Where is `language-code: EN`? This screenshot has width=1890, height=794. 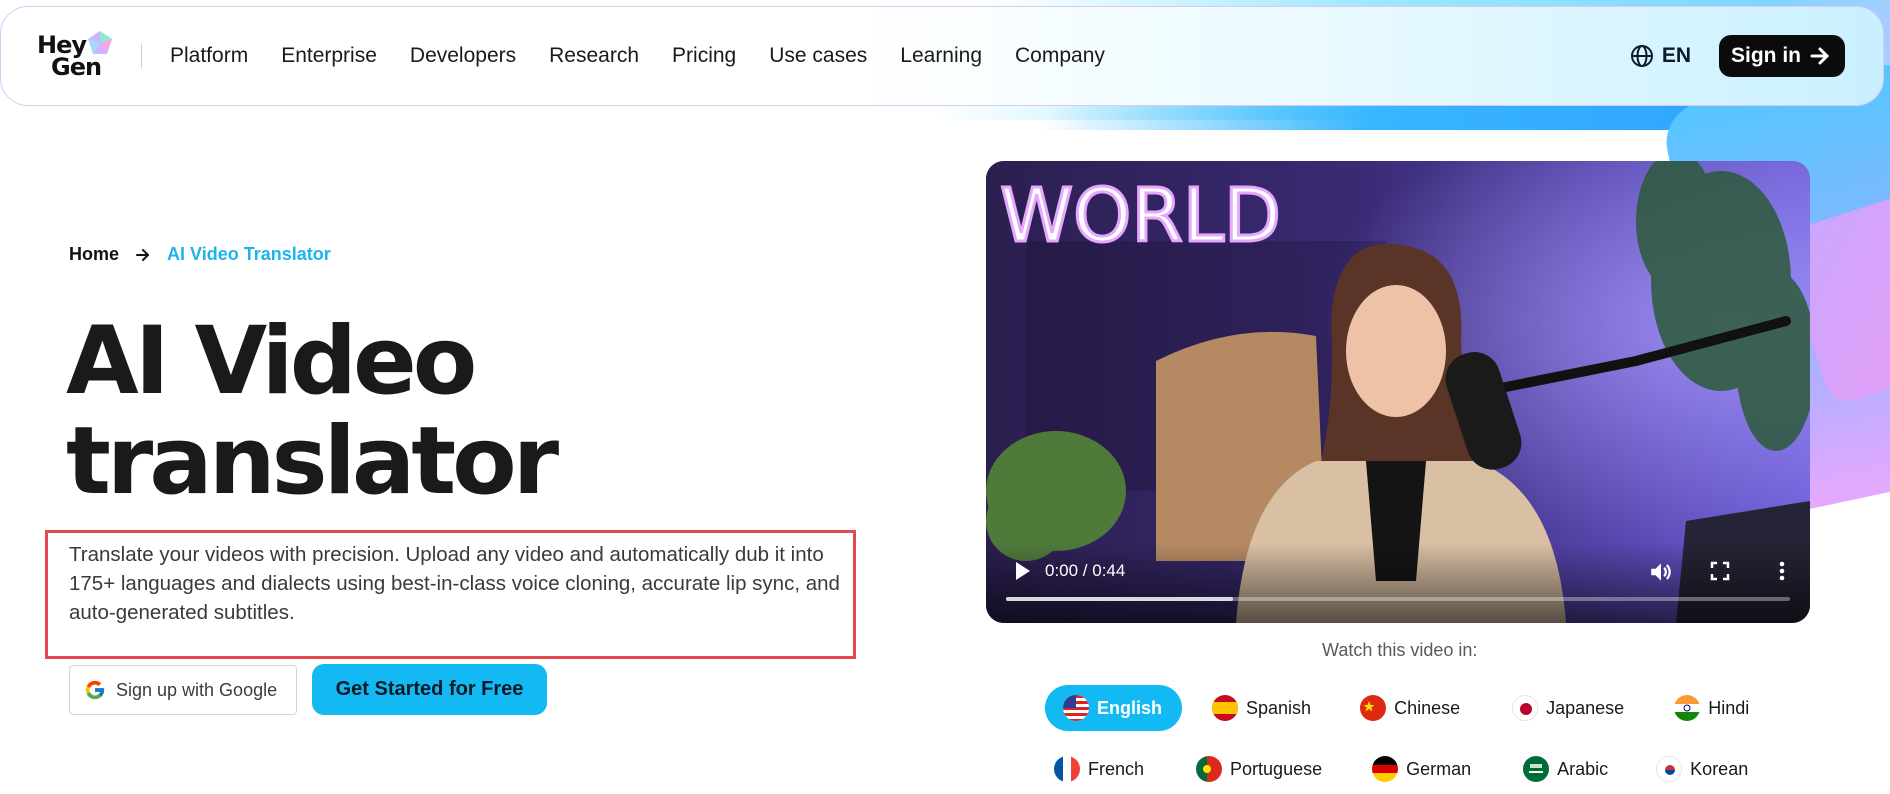
language-code: EN is located at coordinates (1676, 55).